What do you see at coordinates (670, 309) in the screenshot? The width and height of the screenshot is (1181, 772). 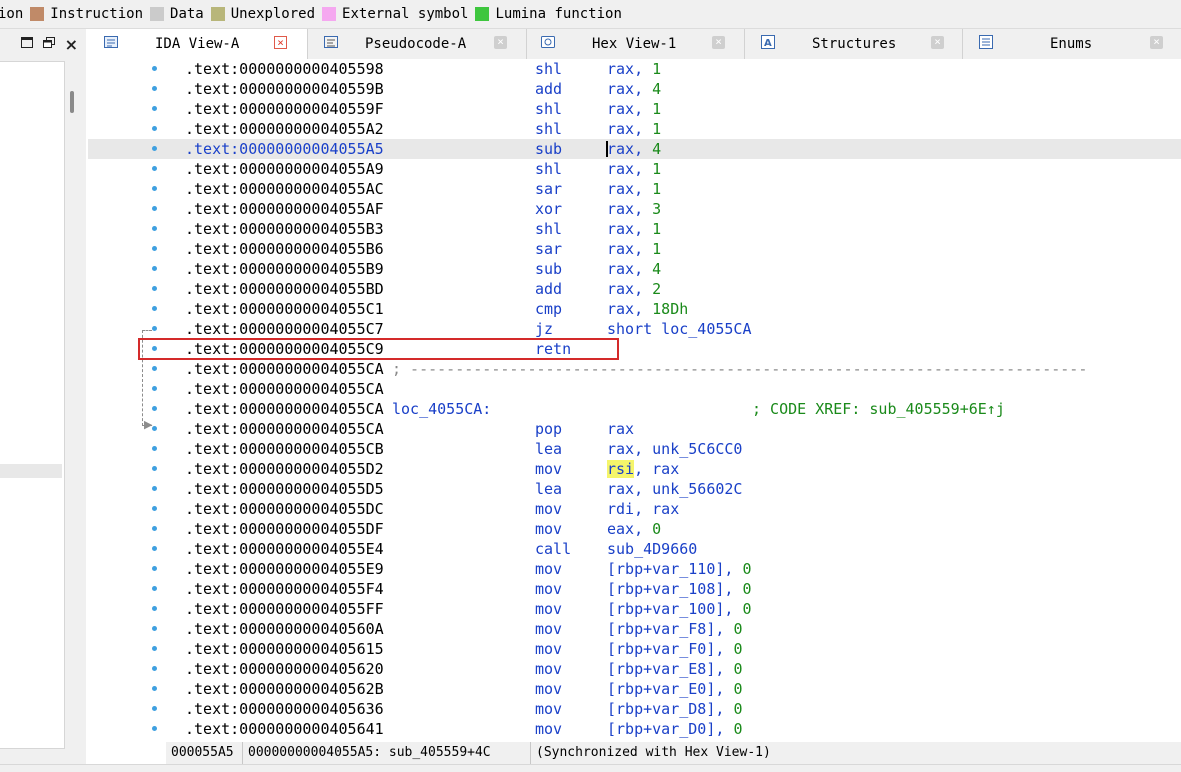 I see `operand-number: 18Dh` at bounding box center [670, 309].